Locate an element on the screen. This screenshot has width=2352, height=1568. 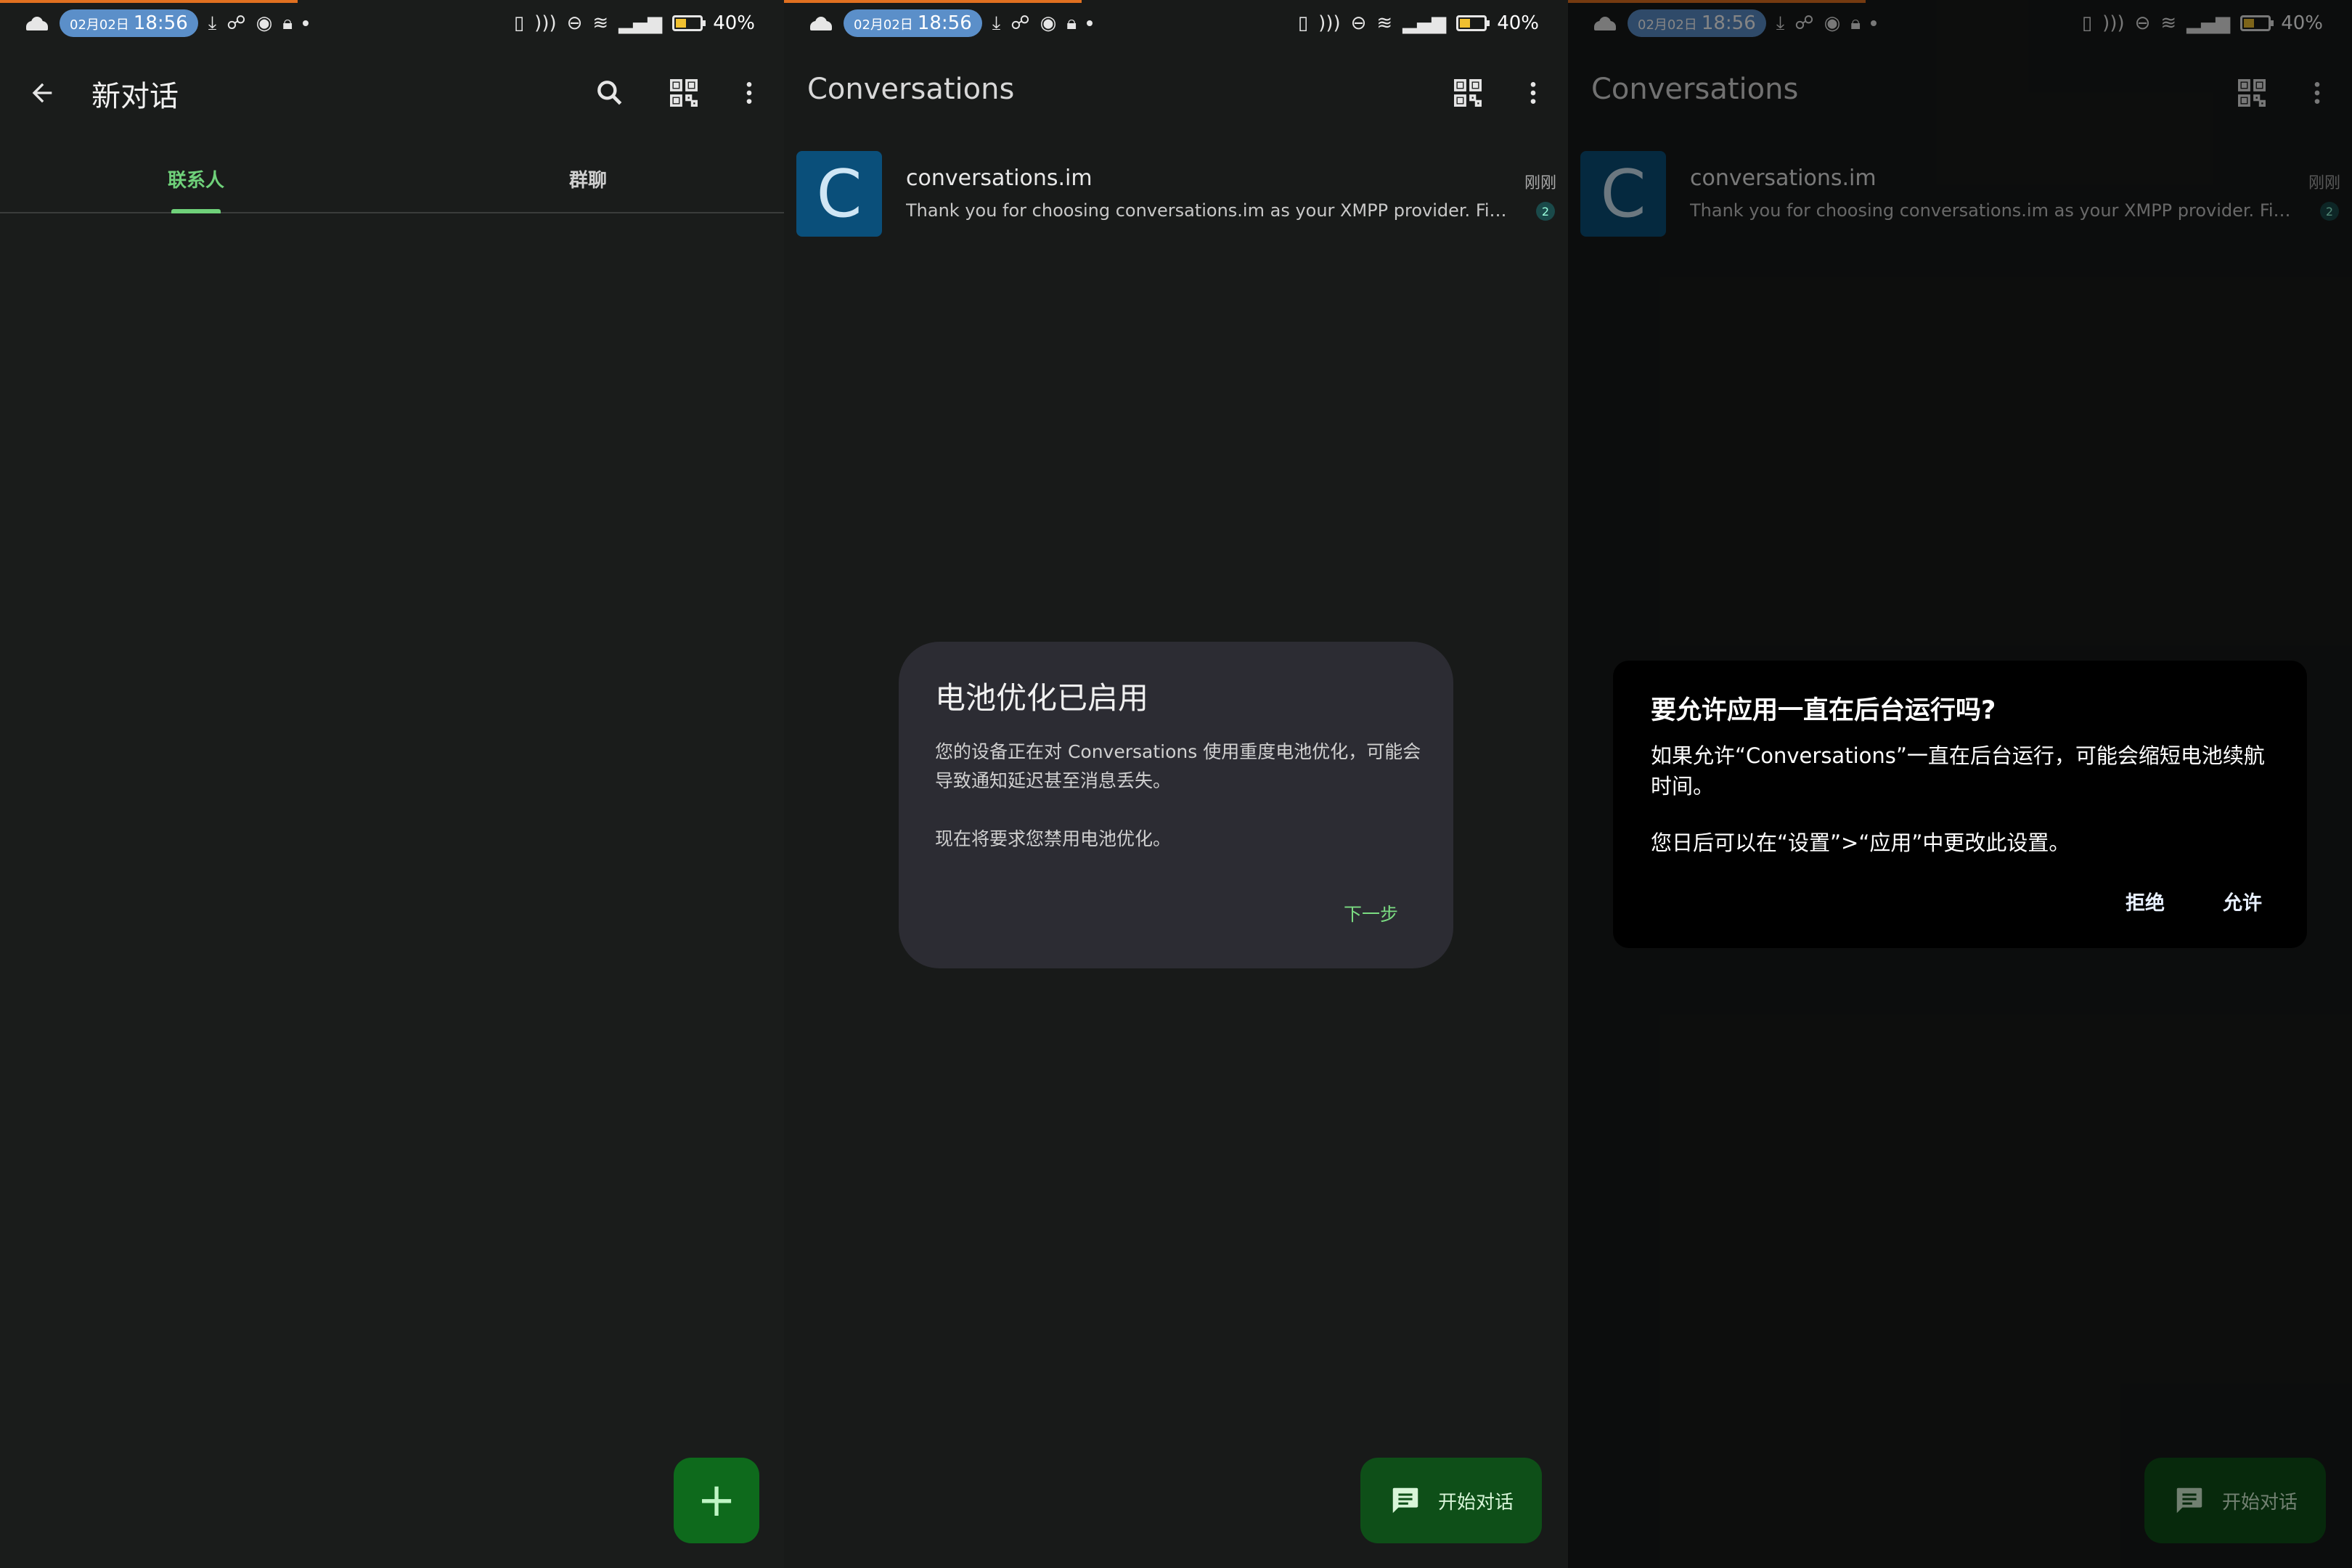
deny-button: 拒绝 is located at coordinates (2146, 901).